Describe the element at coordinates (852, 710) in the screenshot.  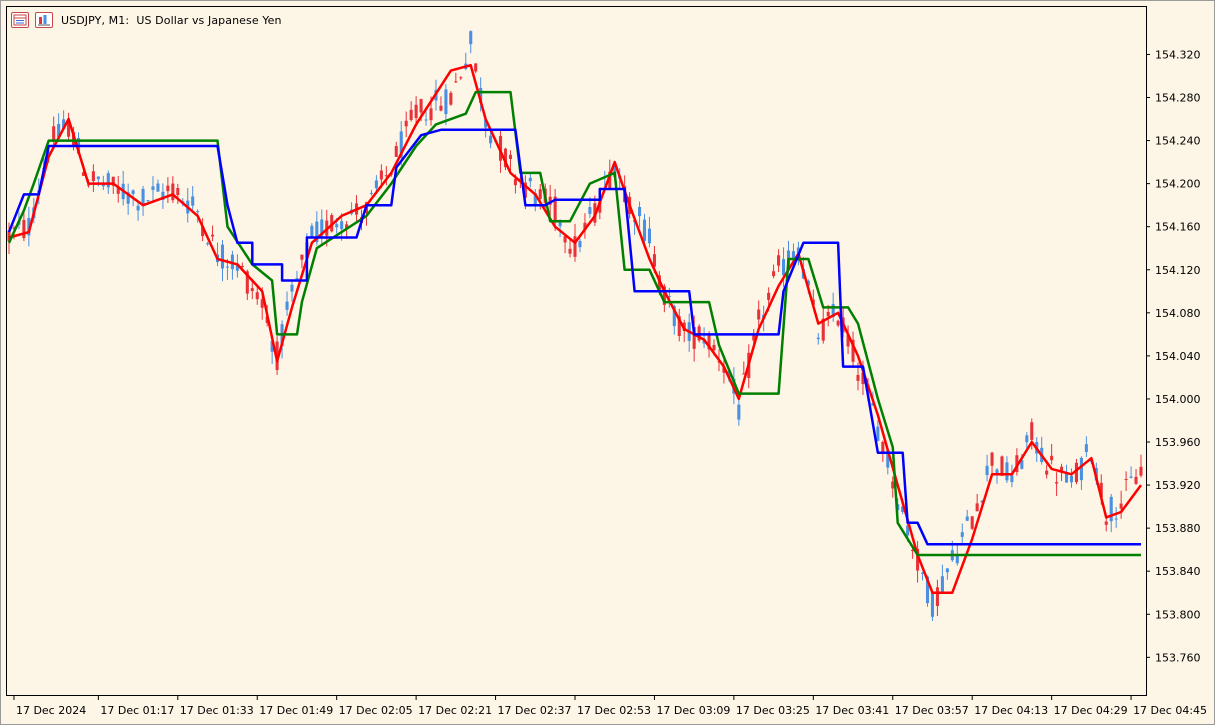
I see `x-tick-label: 17 Dec 03:41` at that location.